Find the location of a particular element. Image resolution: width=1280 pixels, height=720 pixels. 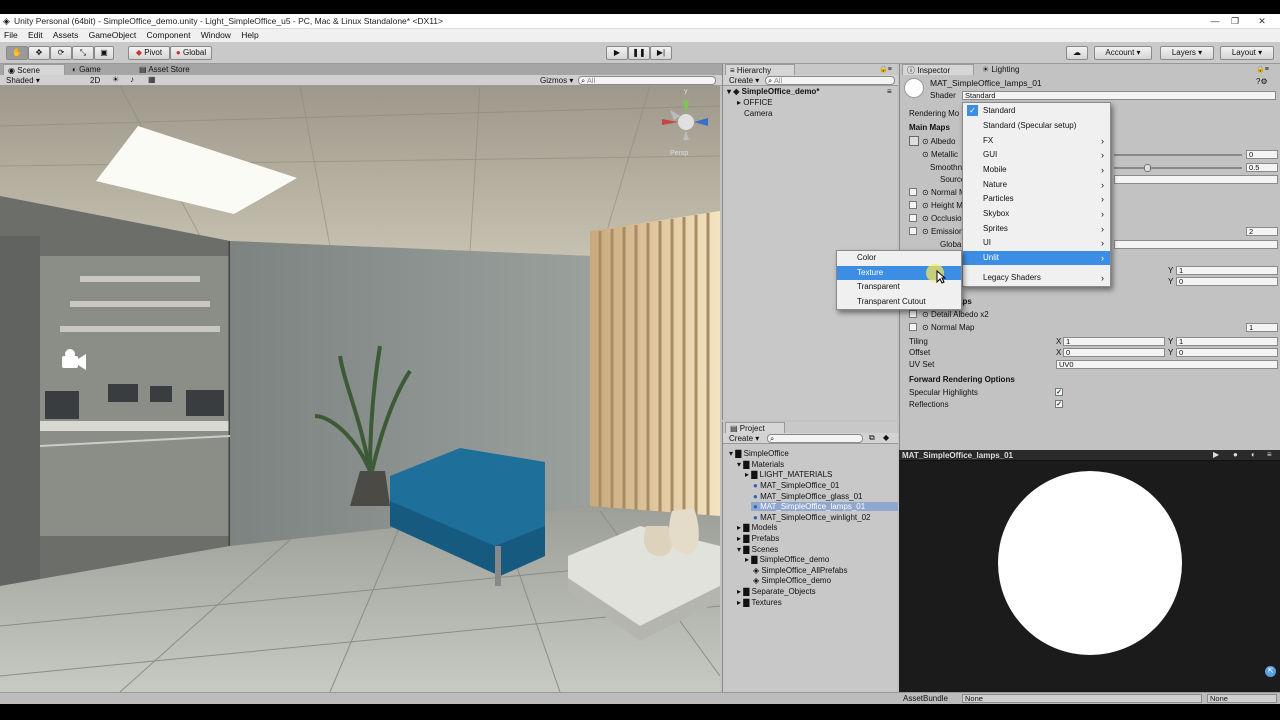

preview-expand-icon: ⇱ is located at coordinates (1270, 671).